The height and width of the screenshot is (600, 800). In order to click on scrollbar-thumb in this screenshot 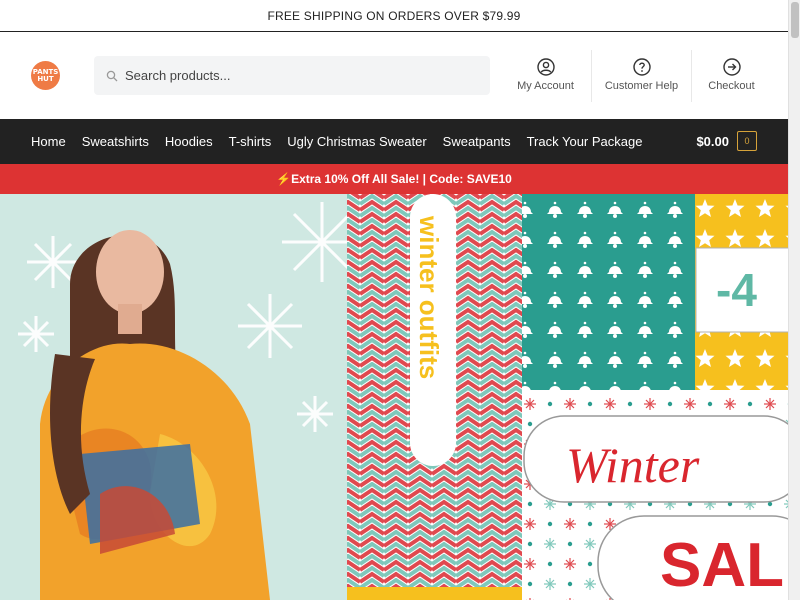, I will do `click(795, 20)`.